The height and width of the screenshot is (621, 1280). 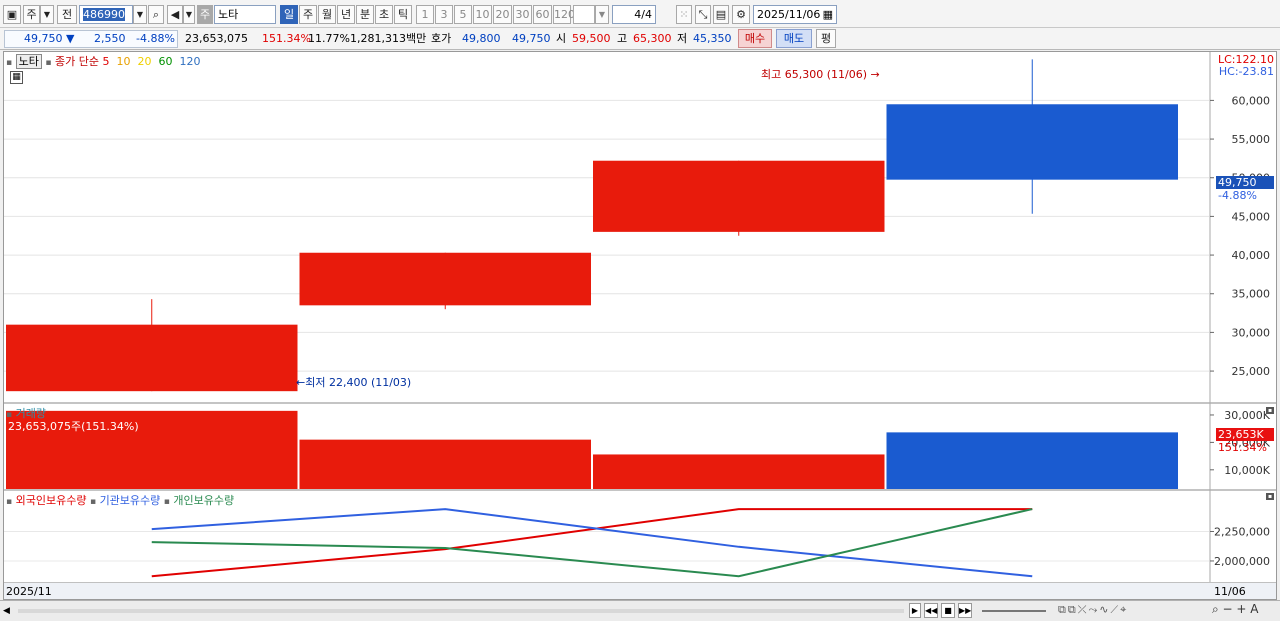 What do you see at coordinates (1251, 332) in the screenshot?
I see `price-tick-label: 30,000` at bounding box center [1251, 332].